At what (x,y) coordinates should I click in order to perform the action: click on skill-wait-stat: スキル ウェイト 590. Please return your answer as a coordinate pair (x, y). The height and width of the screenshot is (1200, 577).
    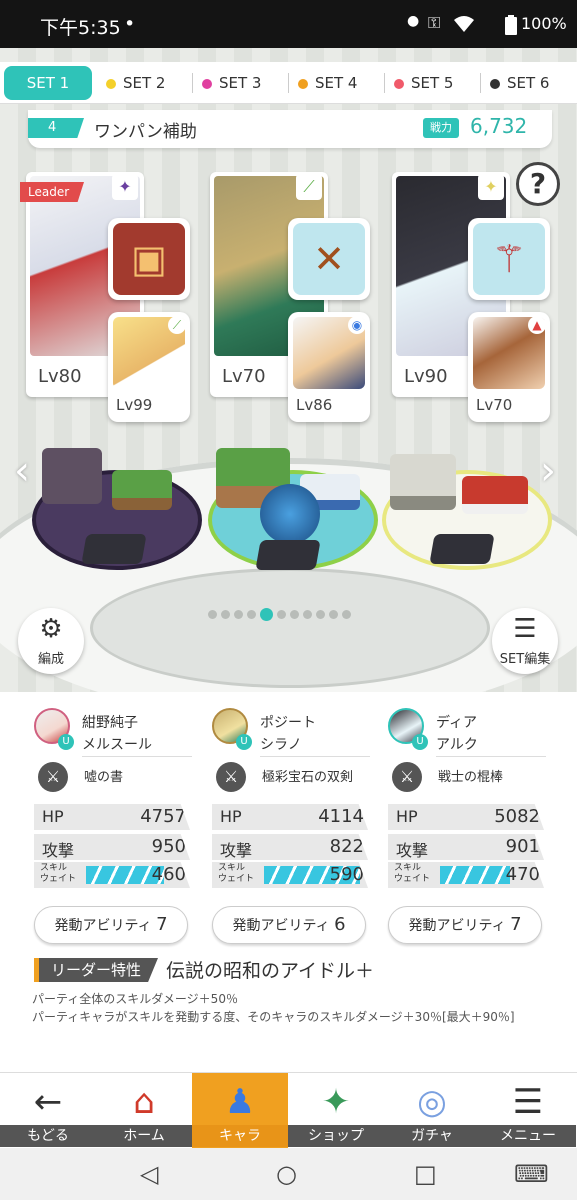
    Looking at the image, I should click on (290, 875).